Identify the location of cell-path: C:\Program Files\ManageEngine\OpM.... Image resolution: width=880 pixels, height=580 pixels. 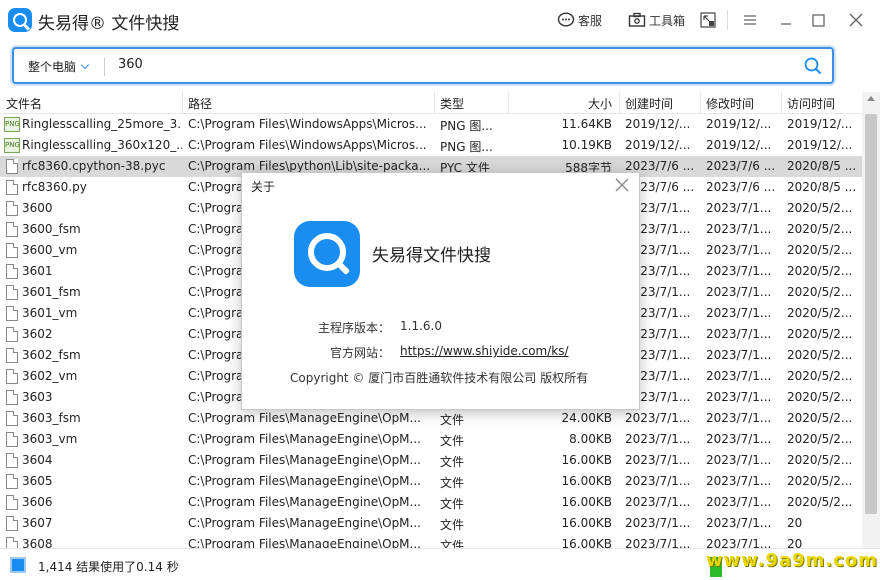
(304, 460).